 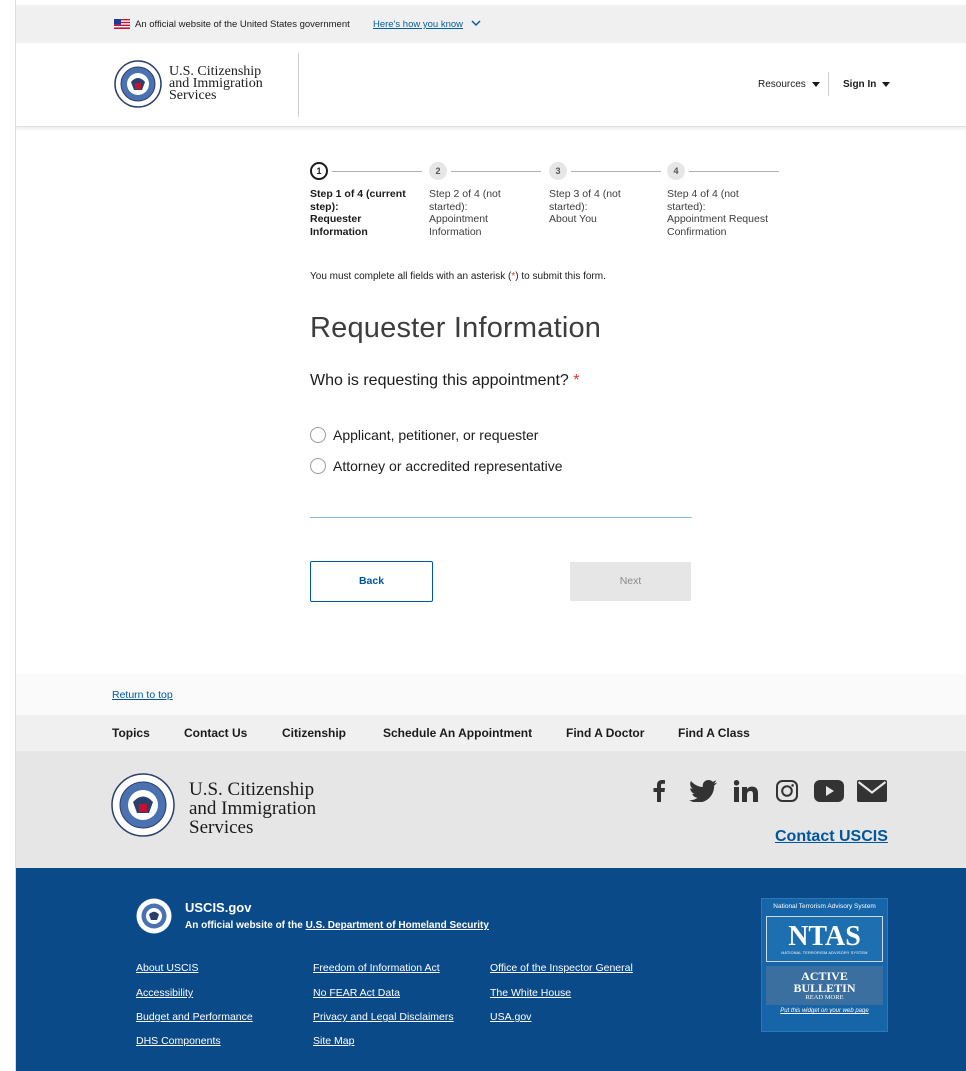 I want to click on step-label-line: Step 2 of 4 (not, so click(x=465, y=194).